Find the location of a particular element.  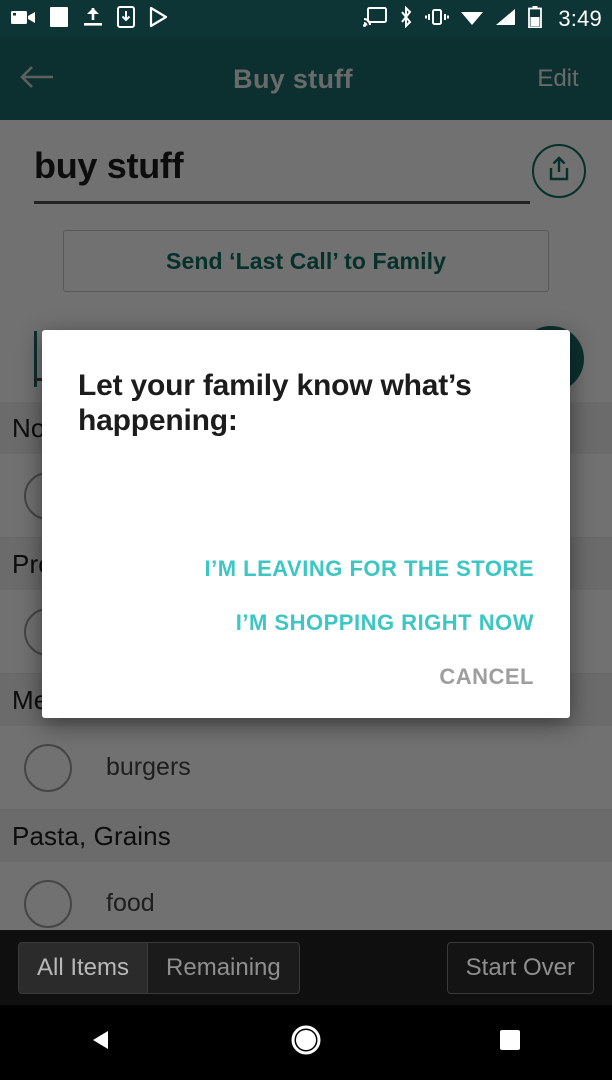

battery-icon is located at coordinates (535, 19).